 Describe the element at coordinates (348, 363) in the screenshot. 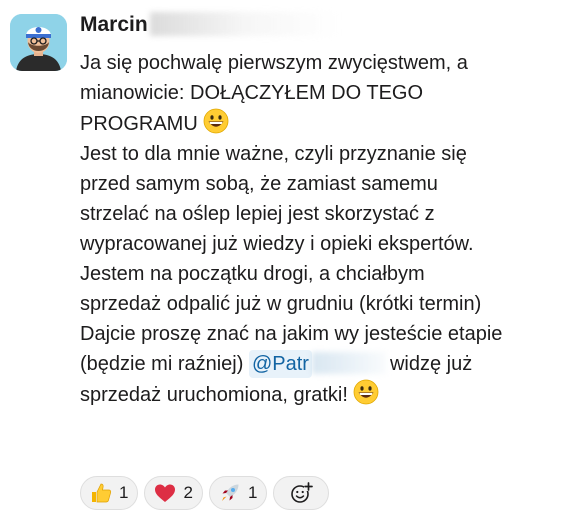

I see `mention-redacted` at that location.